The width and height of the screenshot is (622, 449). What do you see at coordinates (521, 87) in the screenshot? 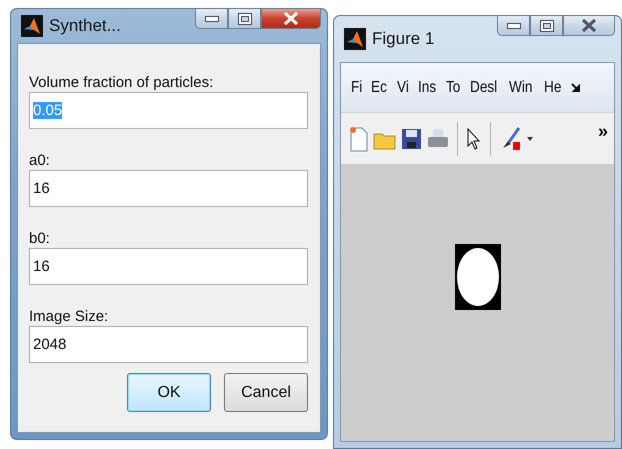
I see `menu-item: Win` at bounding box center [521, 87].